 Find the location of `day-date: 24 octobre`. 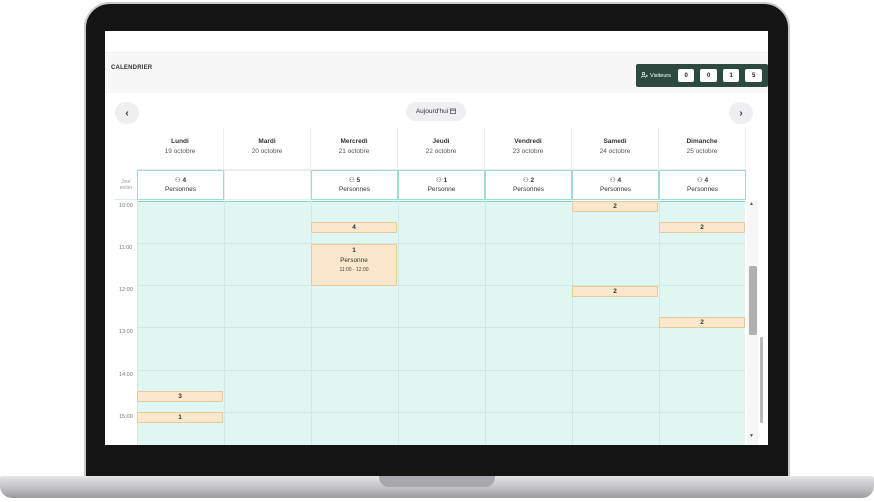

day-date: 24 octobre is located at coordinates (615, 151).